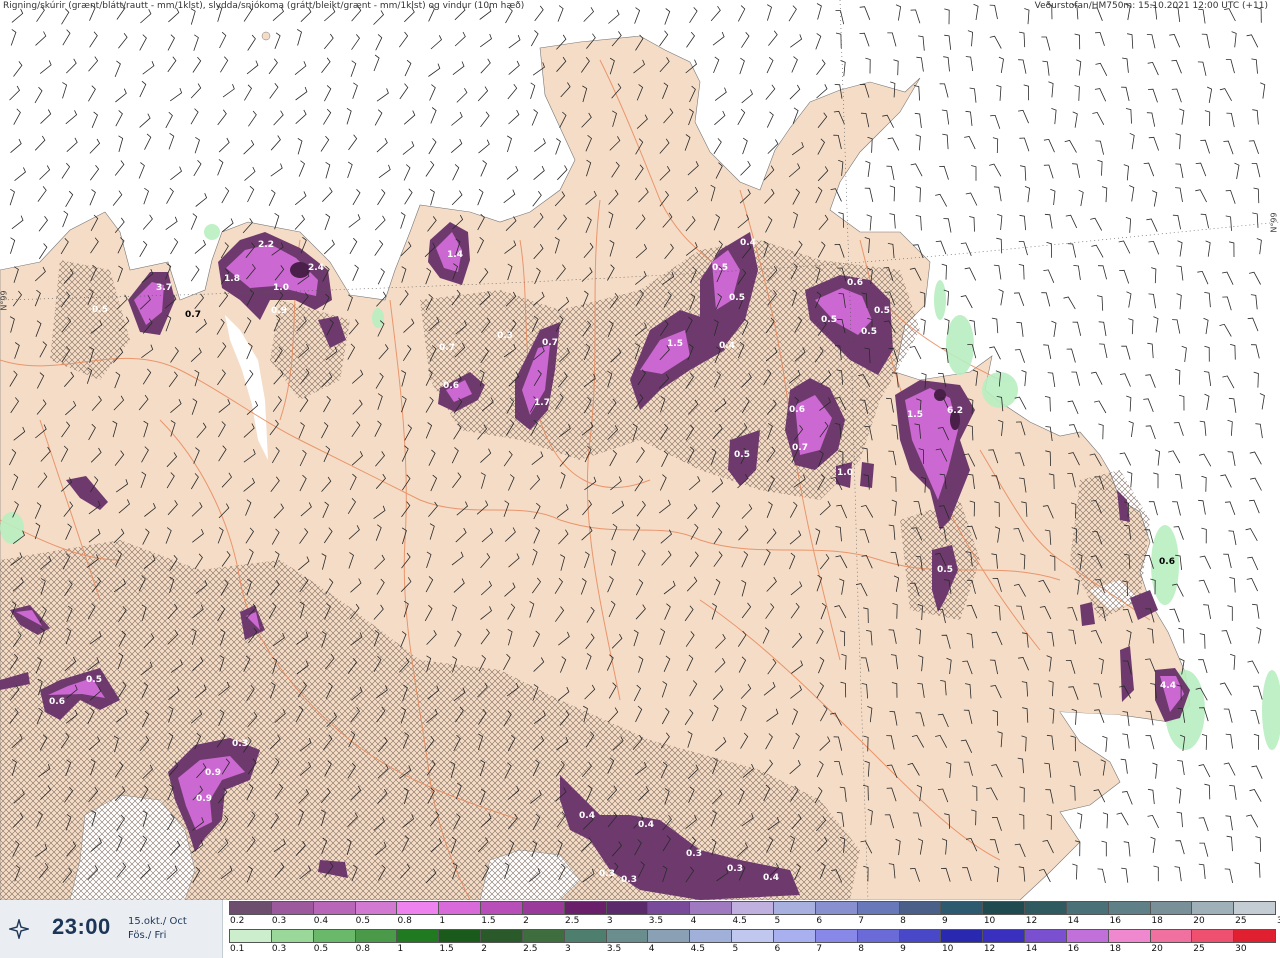  What do you see at coordinates (111, 929) in the screenshot?
I see `time-panel: 23:00 15.okt./ Oct Fös./ Fri` at bounding box center [111, 929].